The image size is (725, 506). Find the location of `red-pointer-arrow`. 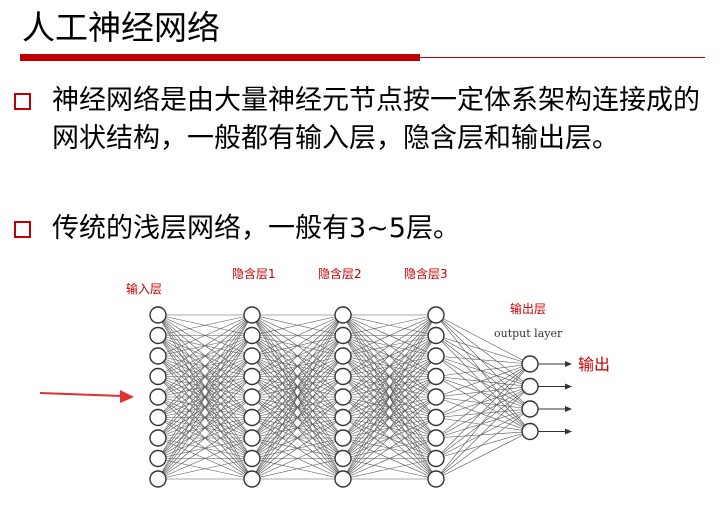

red-pointer-arrow is located at coordinates (86, 396).